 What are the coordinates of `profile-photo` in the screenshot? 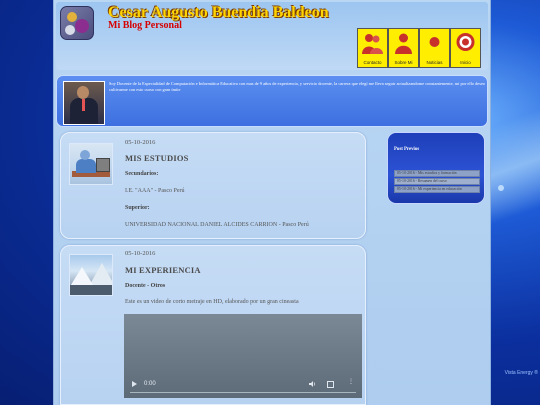 It's located at (84, 103).